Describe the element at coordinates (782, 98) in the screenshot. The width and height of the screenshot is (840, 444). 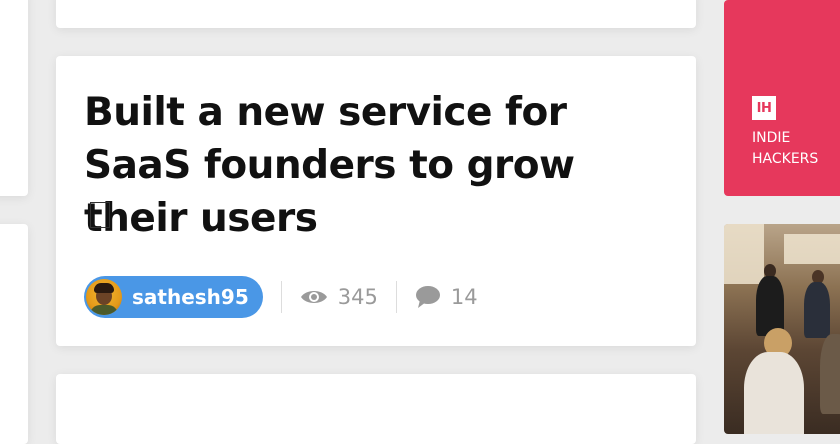
I see `indie-hackers-sponsor-card: IH INDIE HACKERS` at that location.